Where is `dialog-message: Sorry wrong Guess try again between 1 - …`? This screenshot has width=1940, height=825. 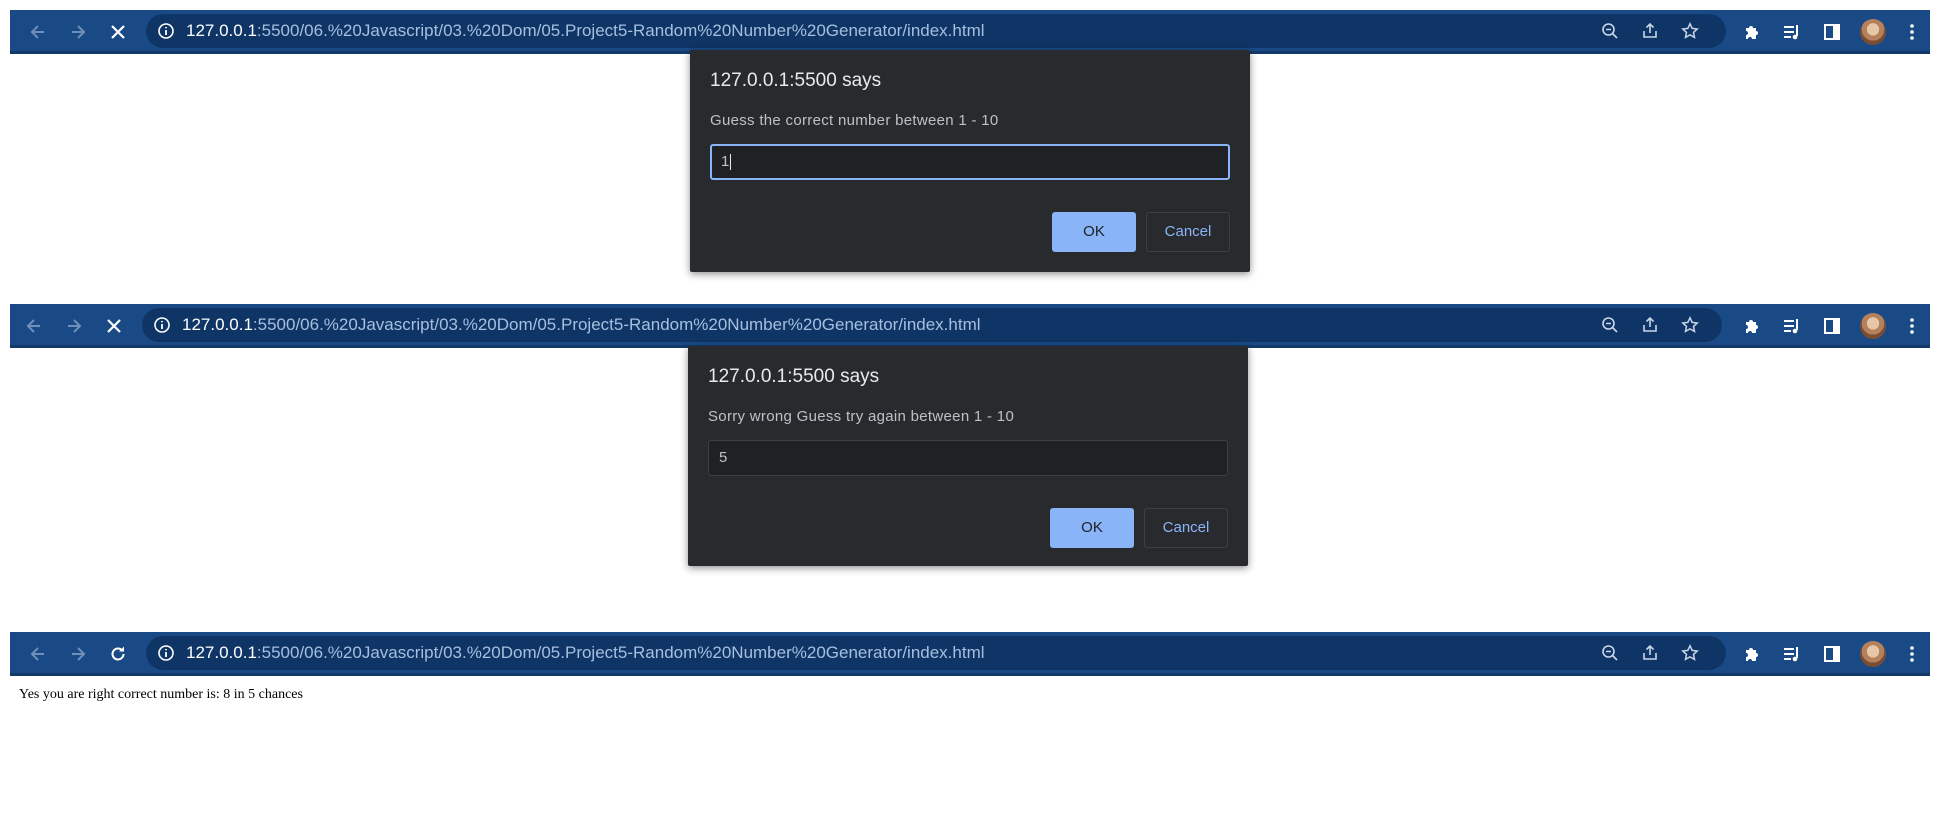 dialog-message: Sorry wrong Guess try again between 1 - … is located at coordinates (861, 416).